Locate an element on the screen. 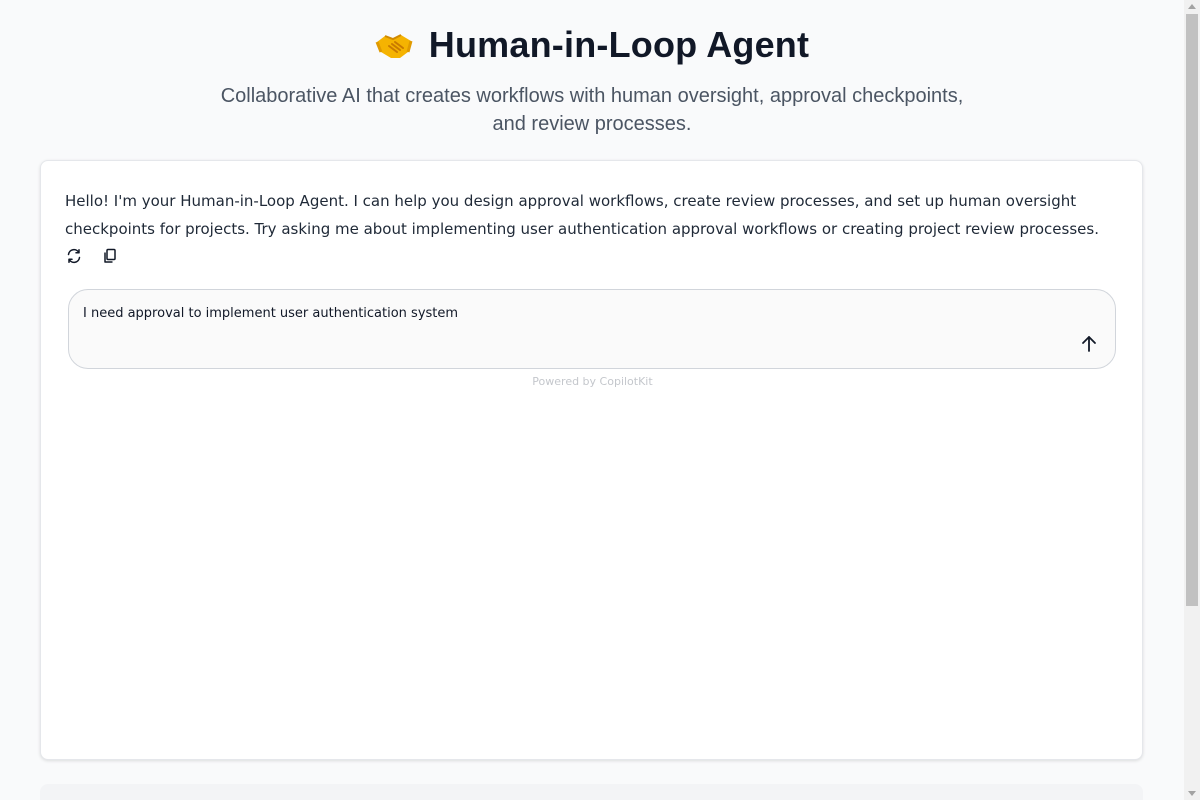 Image resolution: width=1200 pixels, height=800 pixels. scroll-up-icon is located at coordinates (1192, 6).